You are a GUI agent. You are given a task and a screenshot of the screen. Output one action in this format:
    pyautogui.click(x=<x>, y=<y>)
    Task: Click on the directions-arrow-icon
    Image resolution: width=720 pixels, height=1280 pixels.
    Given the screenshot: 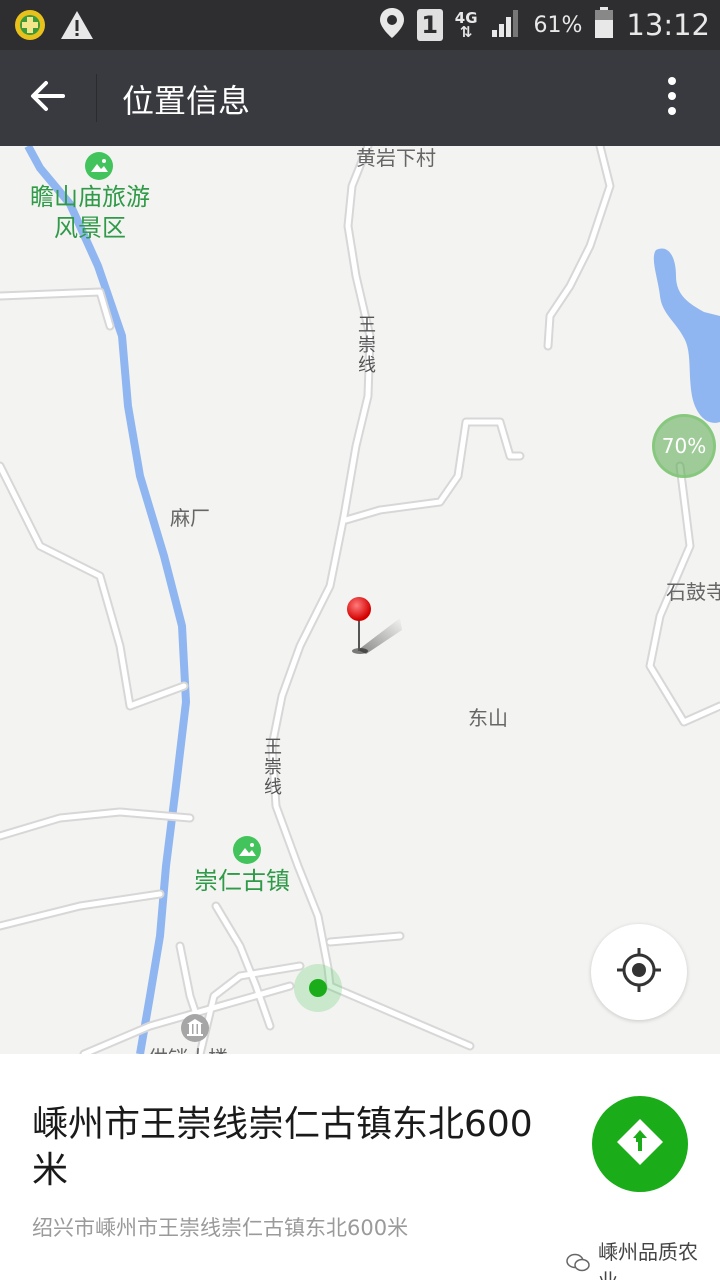 What is the action you would take?
    pyautogui.click(x=640, y=1144)
    